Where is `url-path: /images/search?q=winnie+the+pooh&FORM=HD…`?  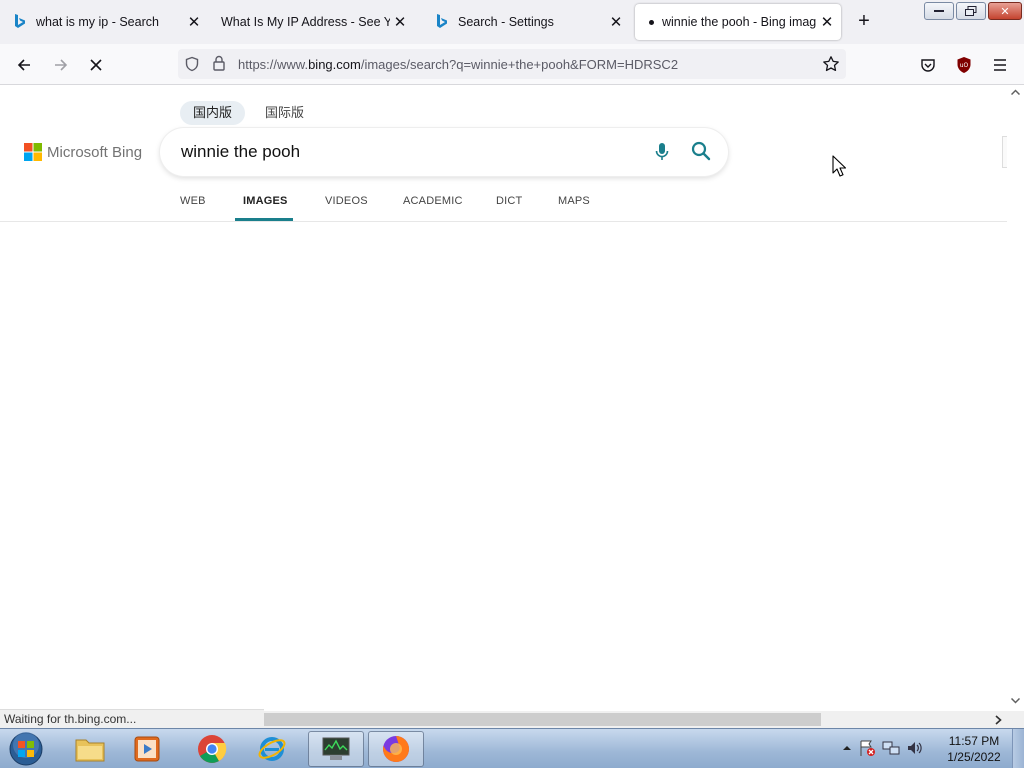 url-path: /images/search?q=winnie+the+pooh&FORM=HD… is located at coordinates (519, 64).